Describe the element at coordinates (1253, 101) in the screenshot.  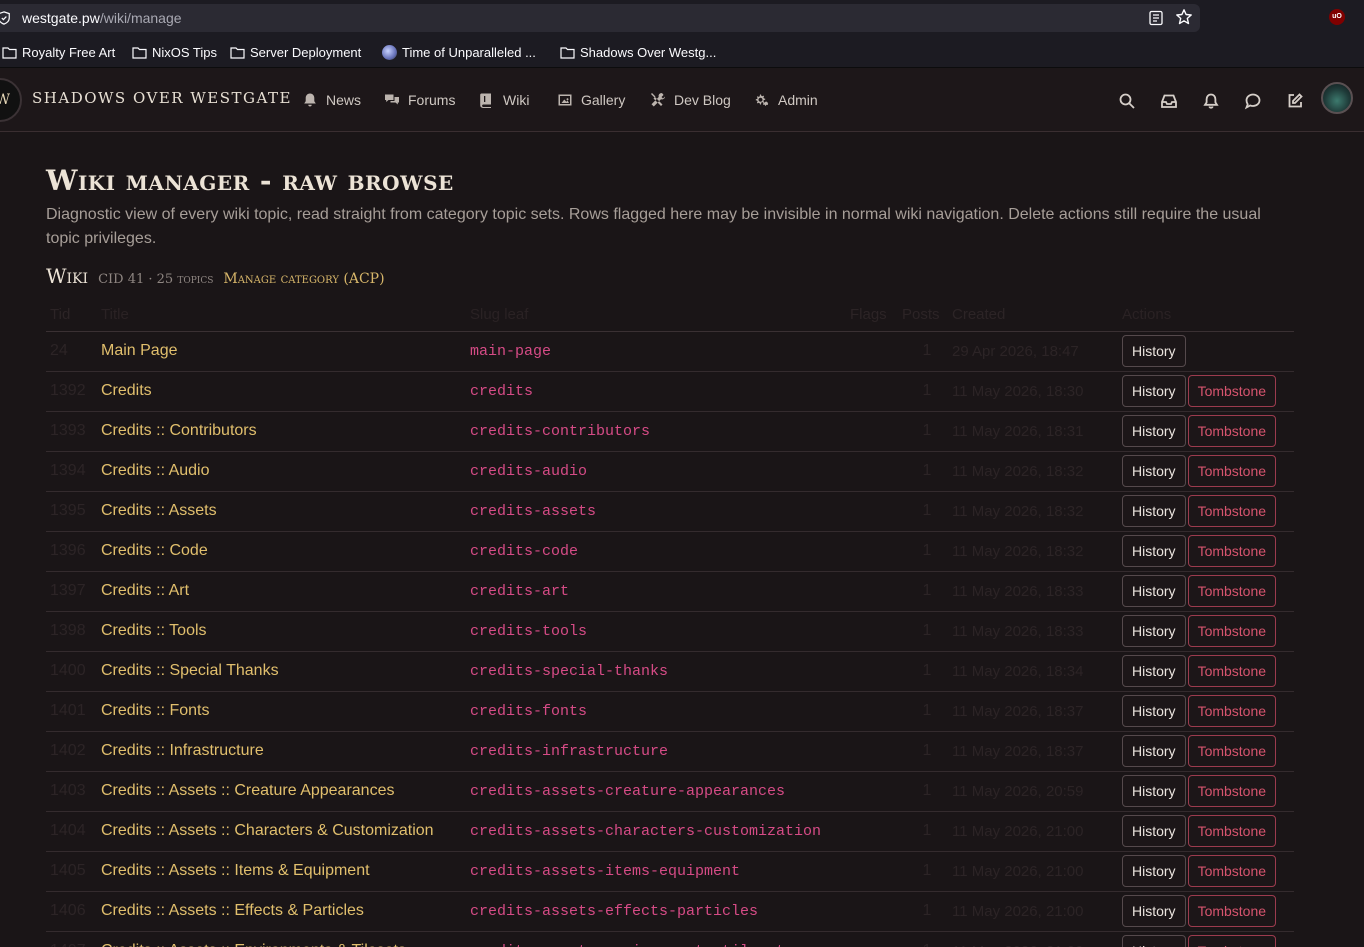
I see `chats-button` at that location.